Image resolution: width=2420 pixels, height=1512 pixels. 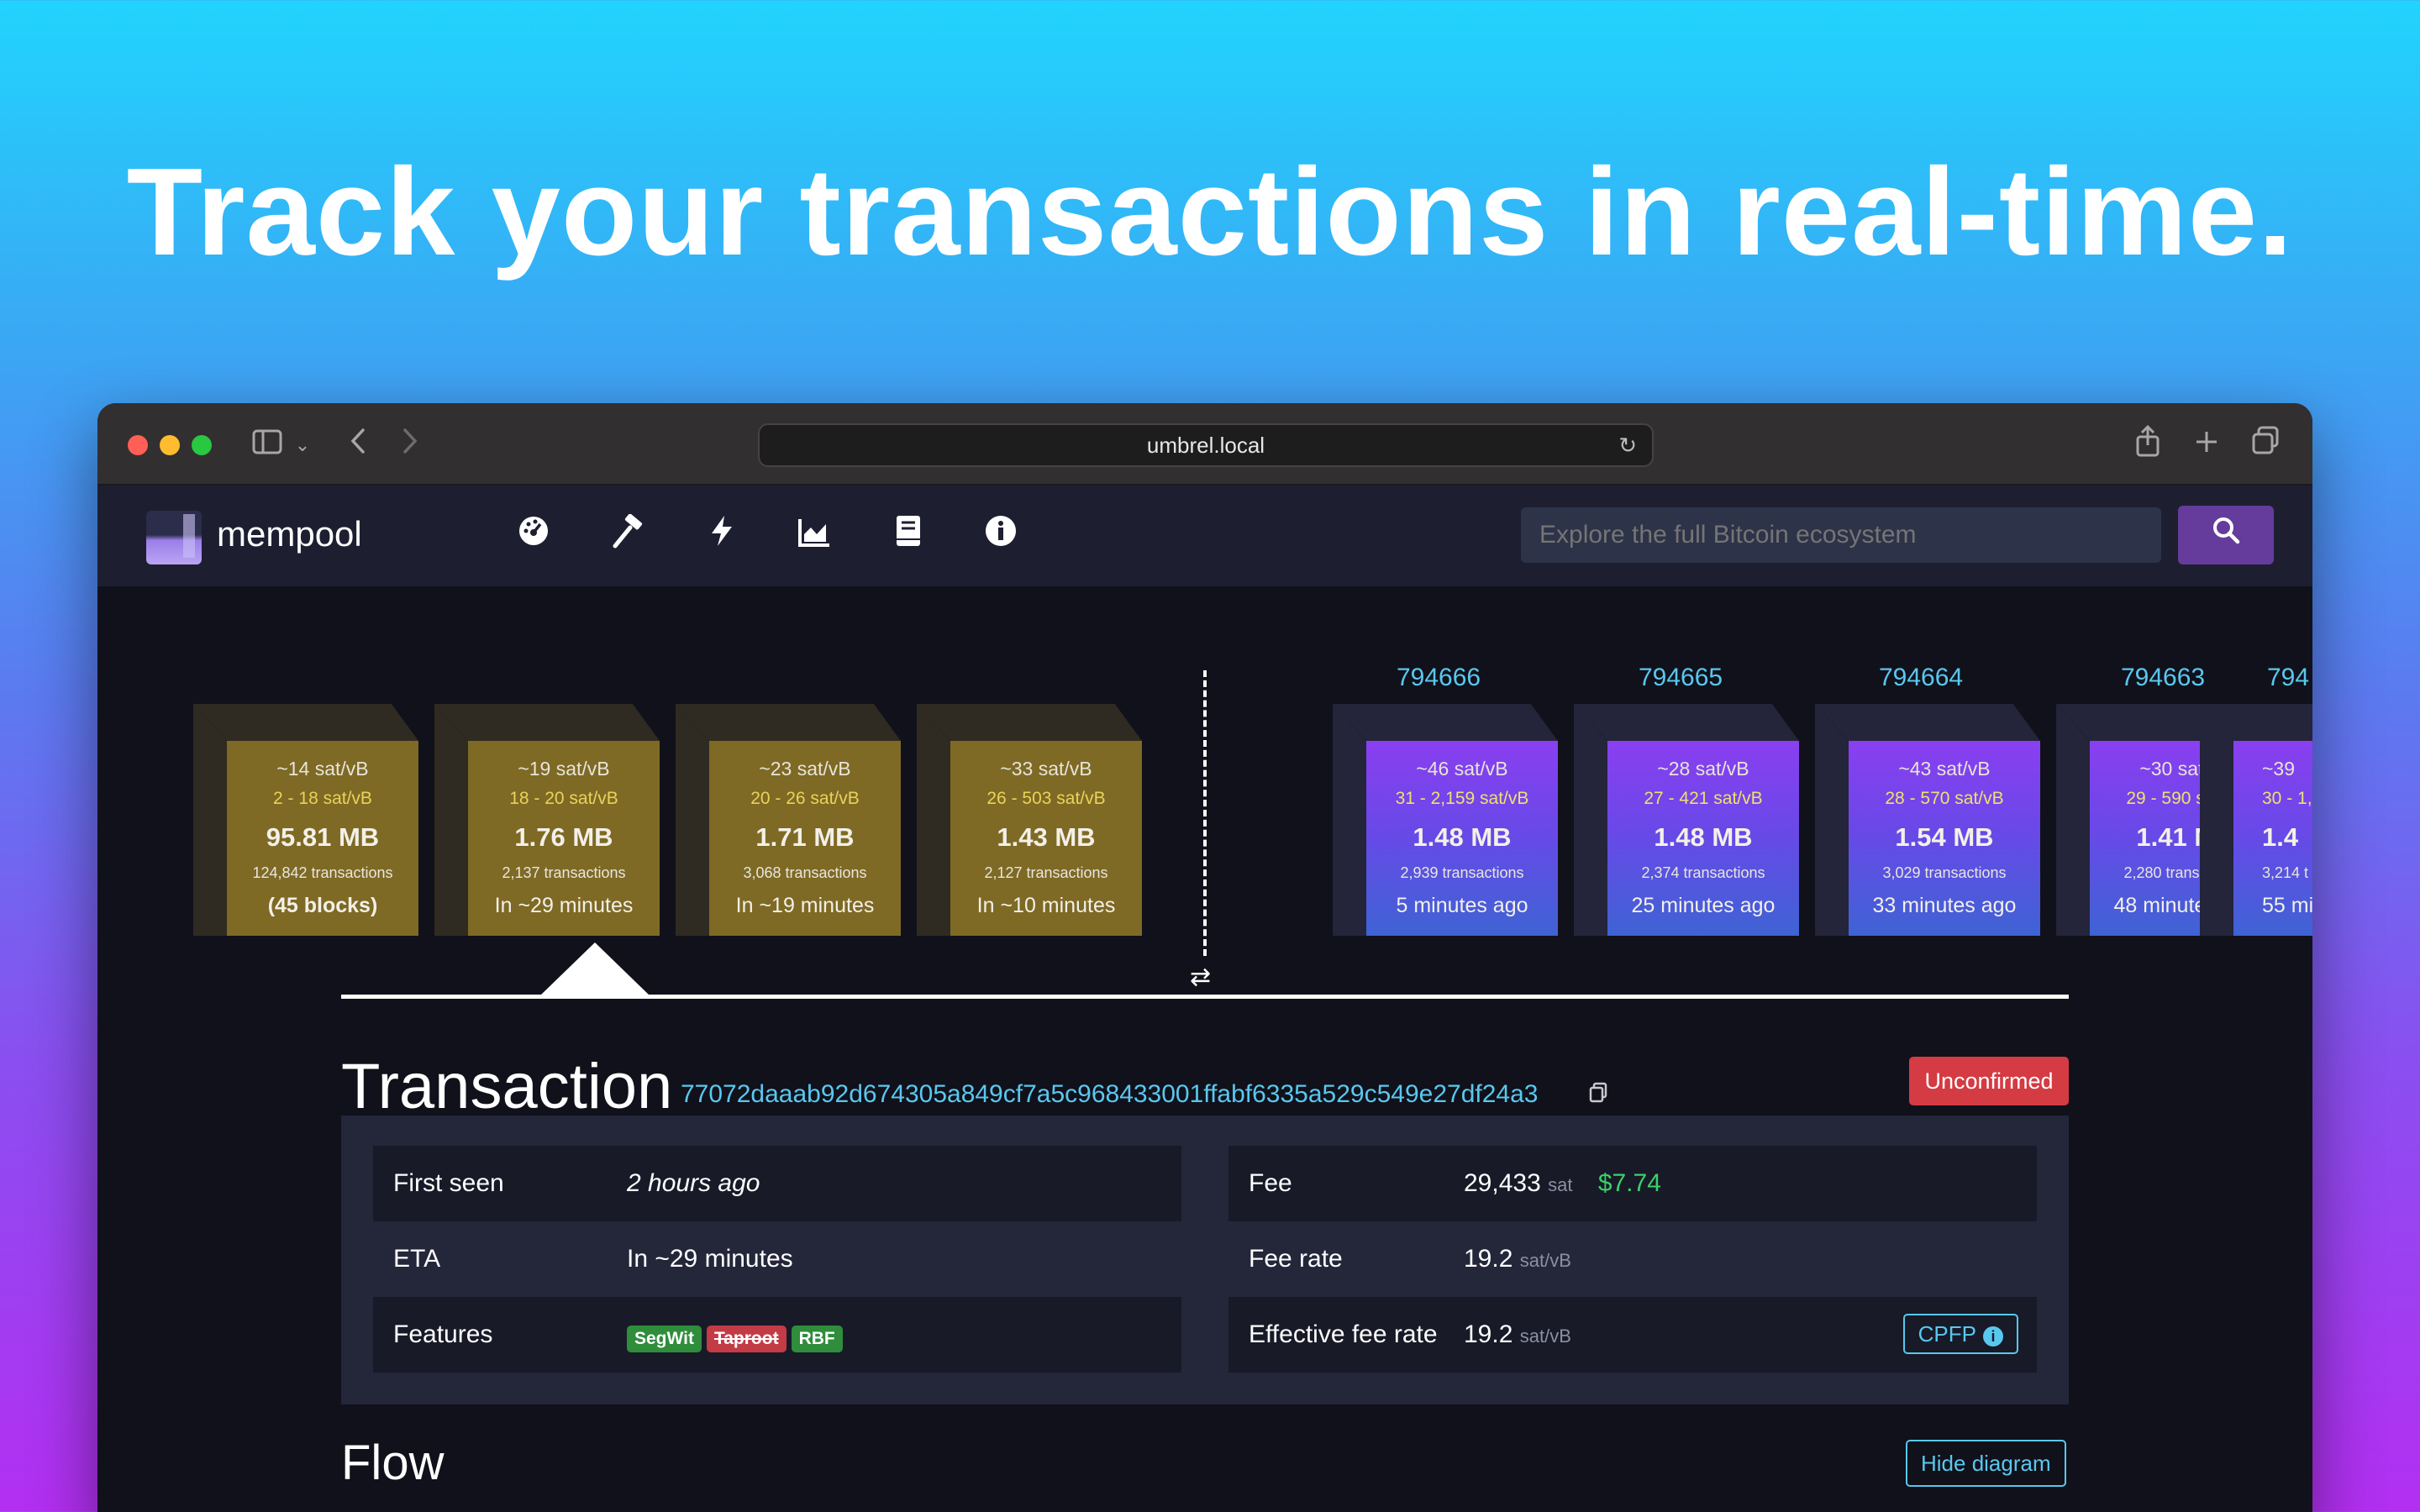 I want to click on address-bar: umbrel.local ↻, so click(x=1206, y=445).